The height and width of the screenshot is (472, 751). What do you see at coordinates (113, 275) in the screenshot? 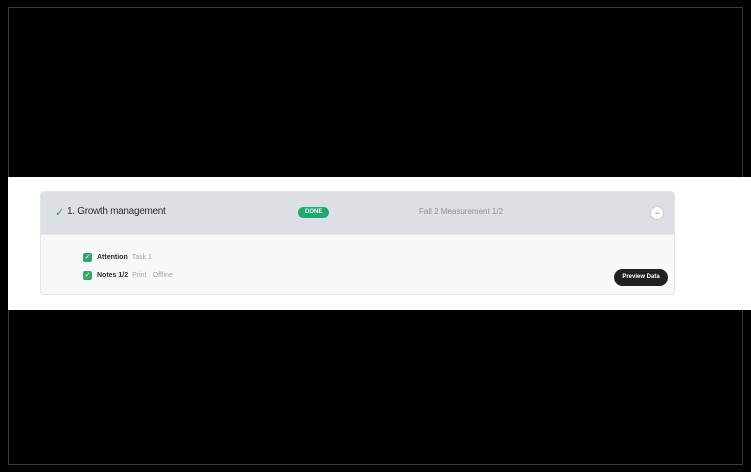
I see `task-name: Notes 1/2` at bounding box center [113, 275].